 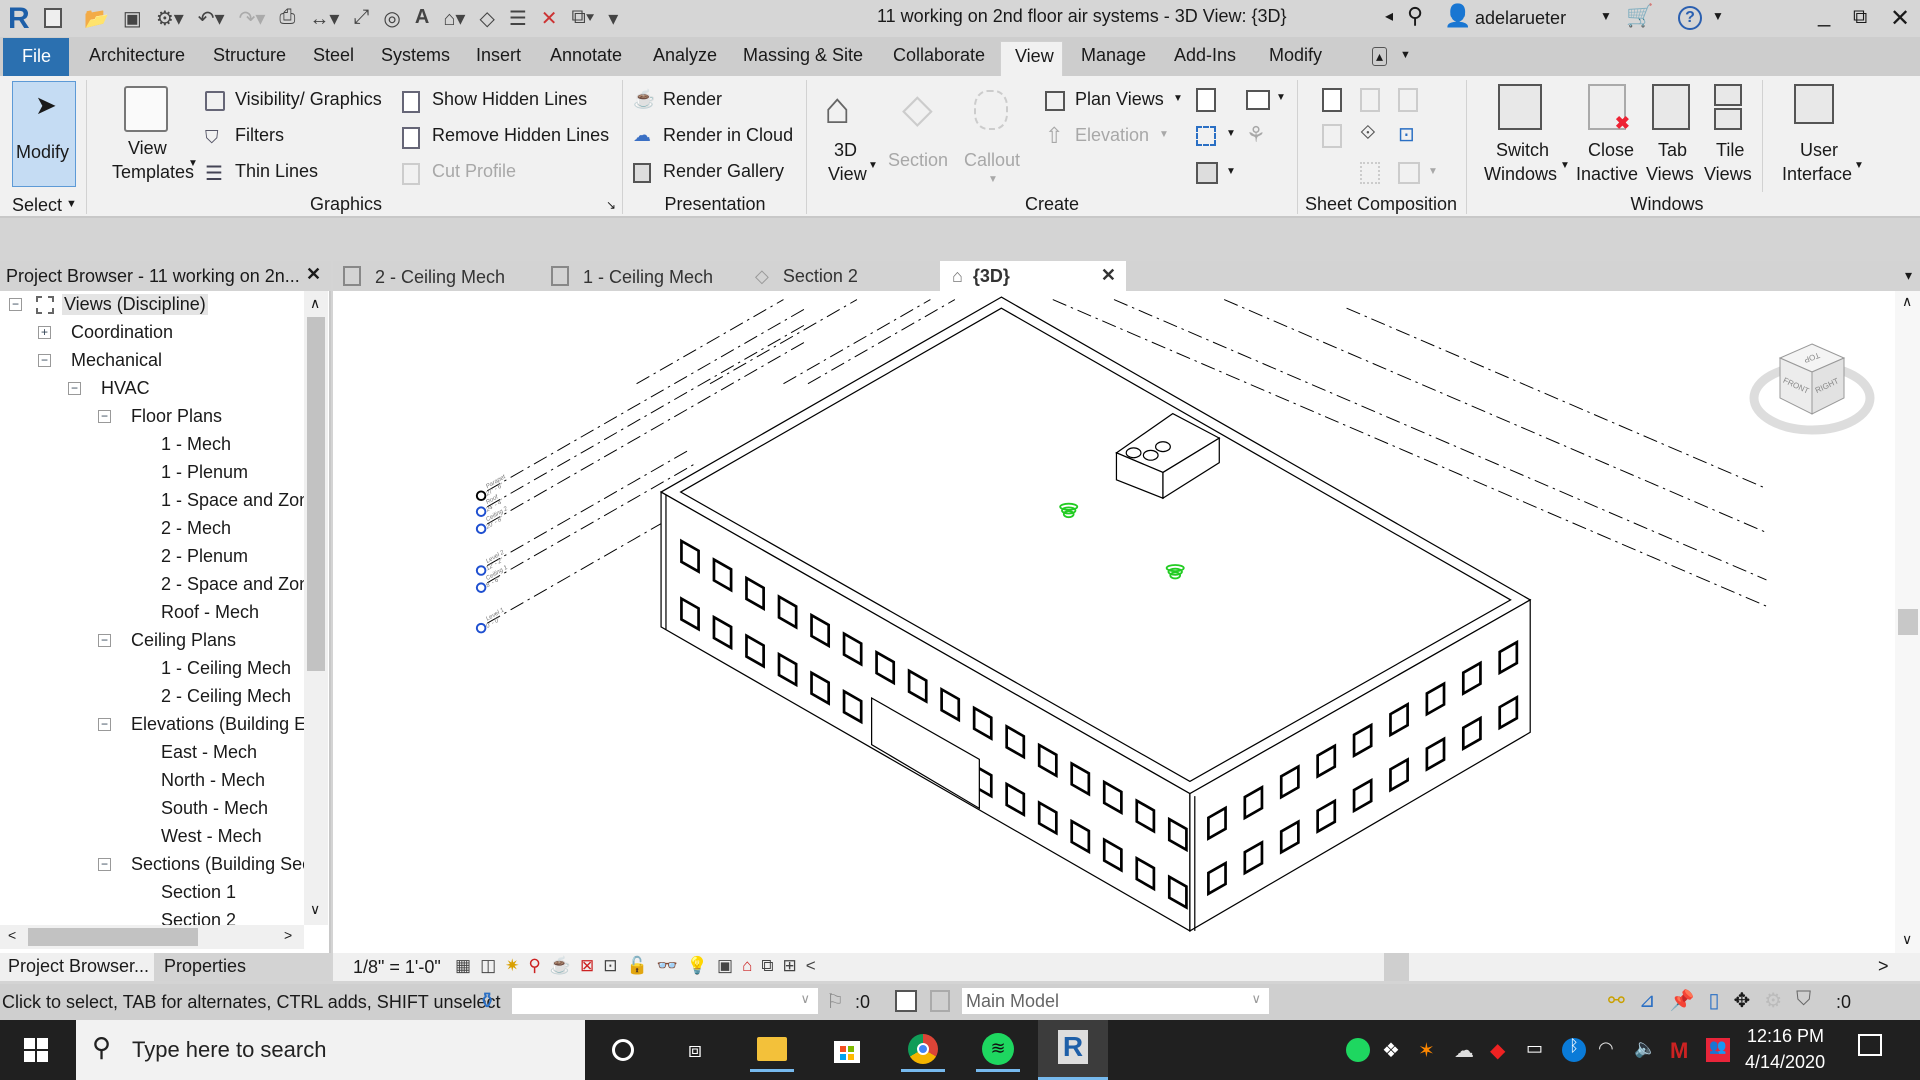 I want to click on select-underlay-icon: ⊿, so click(x=1647, y=1000).